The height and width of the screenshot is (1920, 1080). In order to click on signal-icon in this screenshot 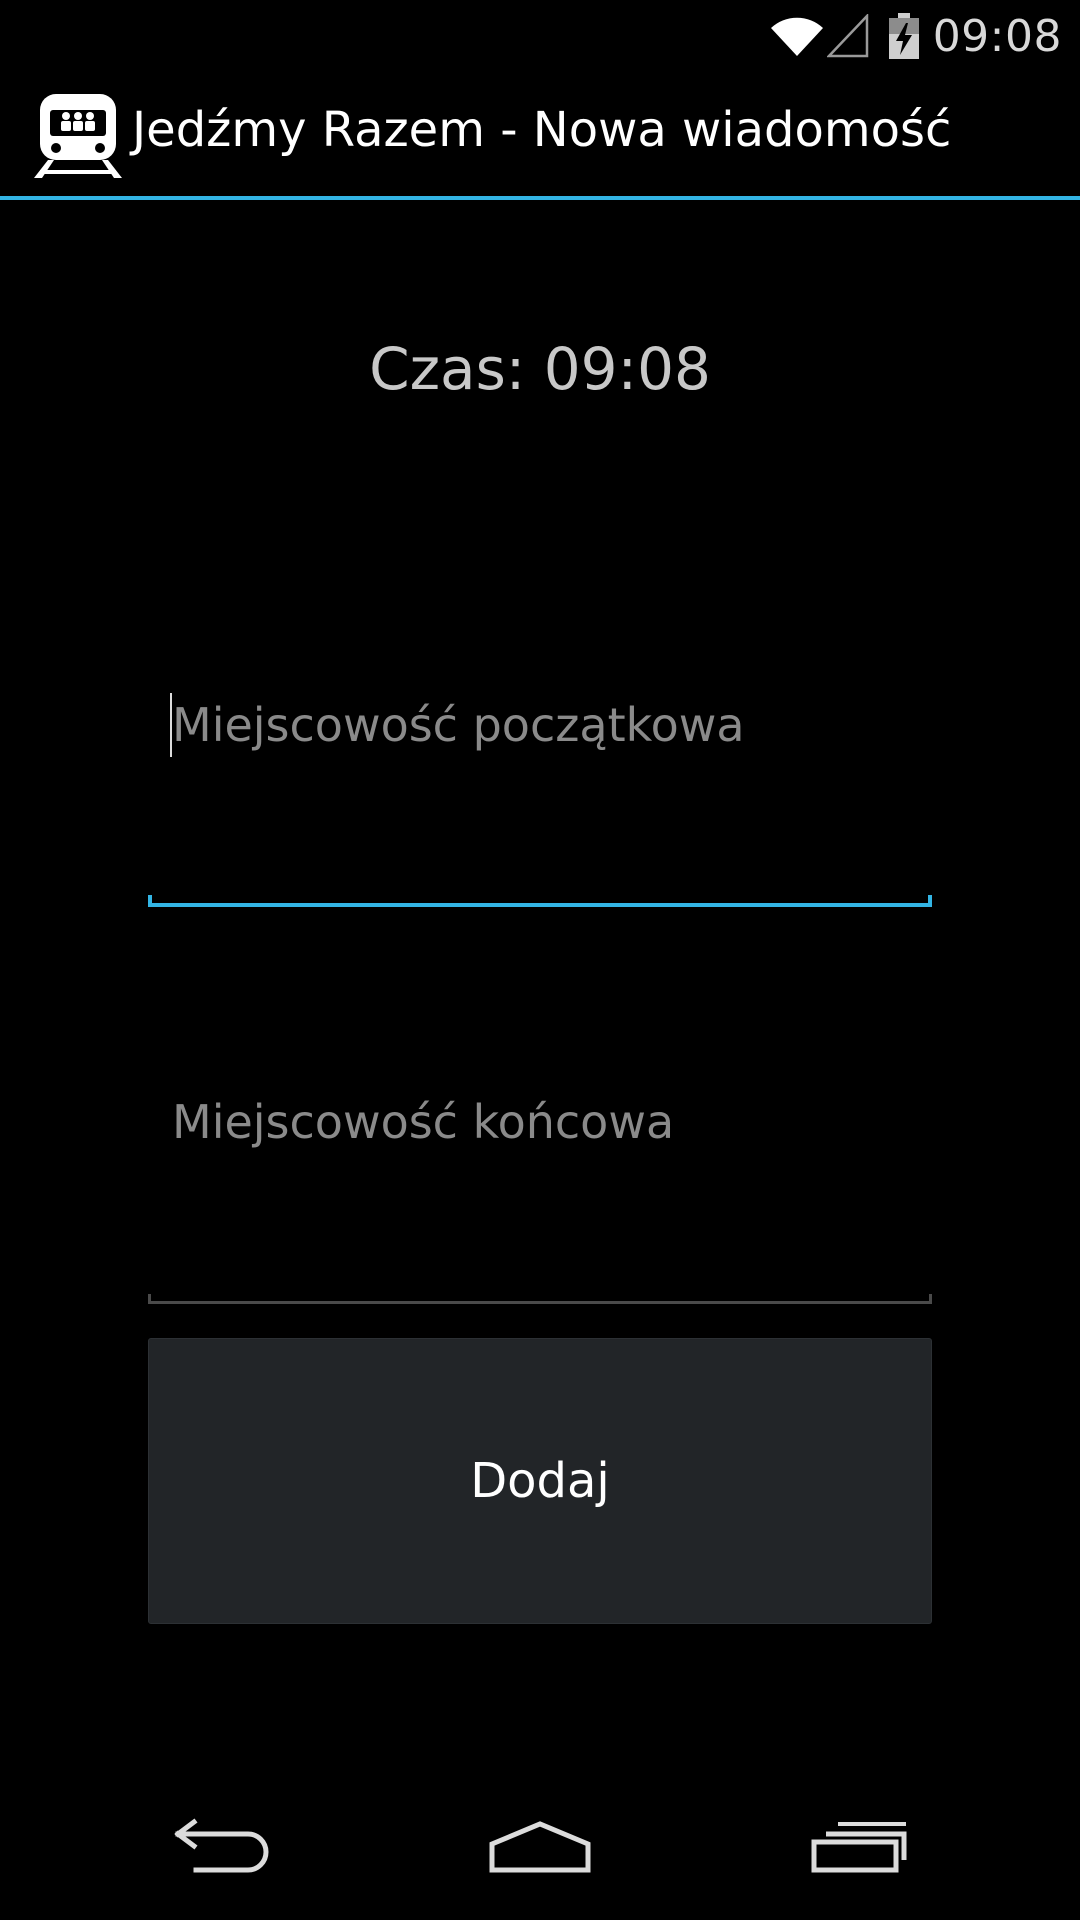, I will do `click(847, 36)`.